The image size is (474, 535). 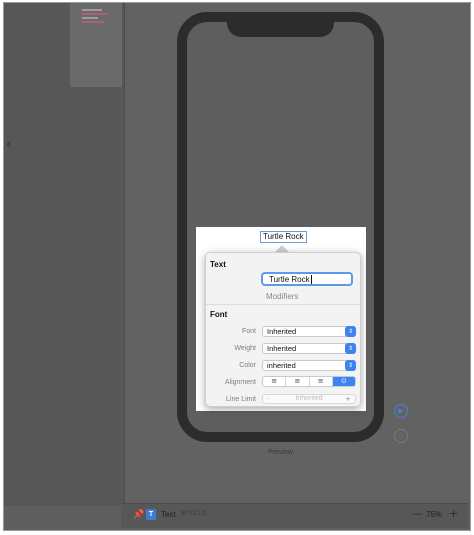 What do you see at coordinates (248, 331) in the screenshot?
I see `font-label: Font` at bounding box center [248, 331].